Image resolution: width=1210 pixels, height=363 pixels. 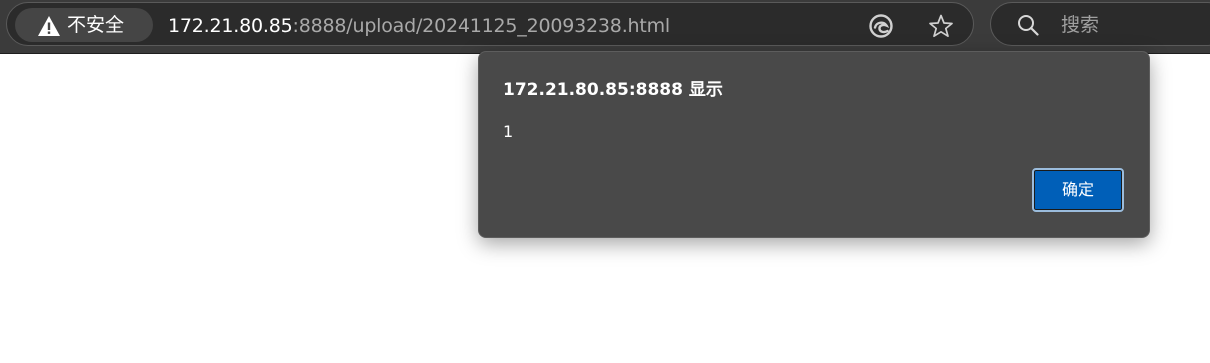 I want to click on warning-triangle-icon, so click(x=49, y=26).